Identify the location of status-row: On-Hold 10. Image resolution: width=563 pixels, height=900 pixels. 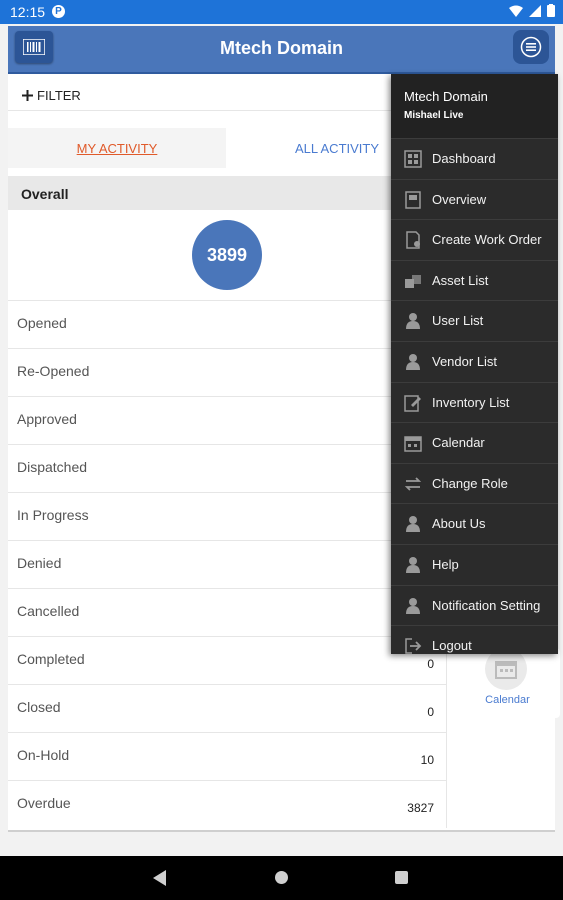
(227, 756).